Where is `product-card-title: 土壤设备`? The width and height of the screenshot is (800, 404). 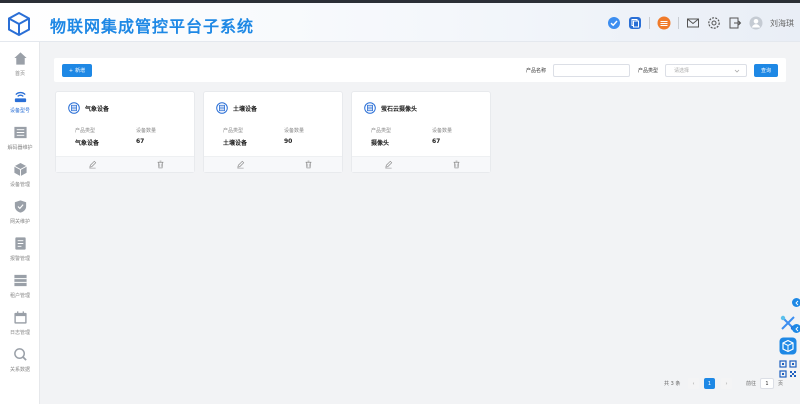
product-card-title: 土壤设备 is located at coordinates (245, 109).